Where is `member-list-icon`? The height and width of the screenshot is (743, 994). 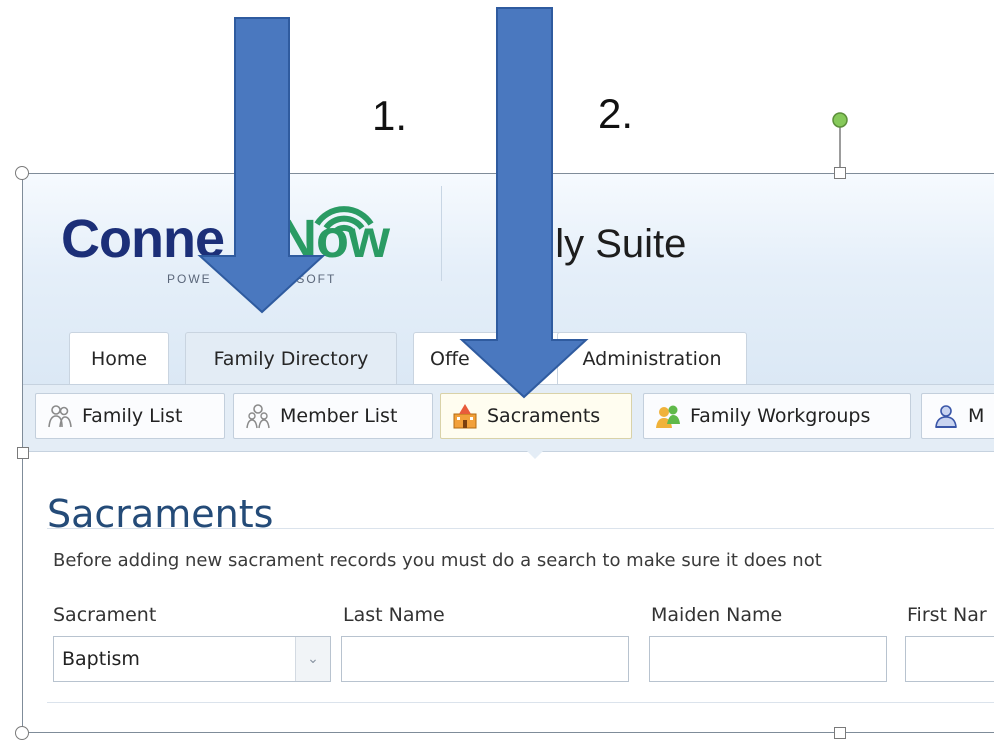 member-list-icon is located at coordinates (258, 416).